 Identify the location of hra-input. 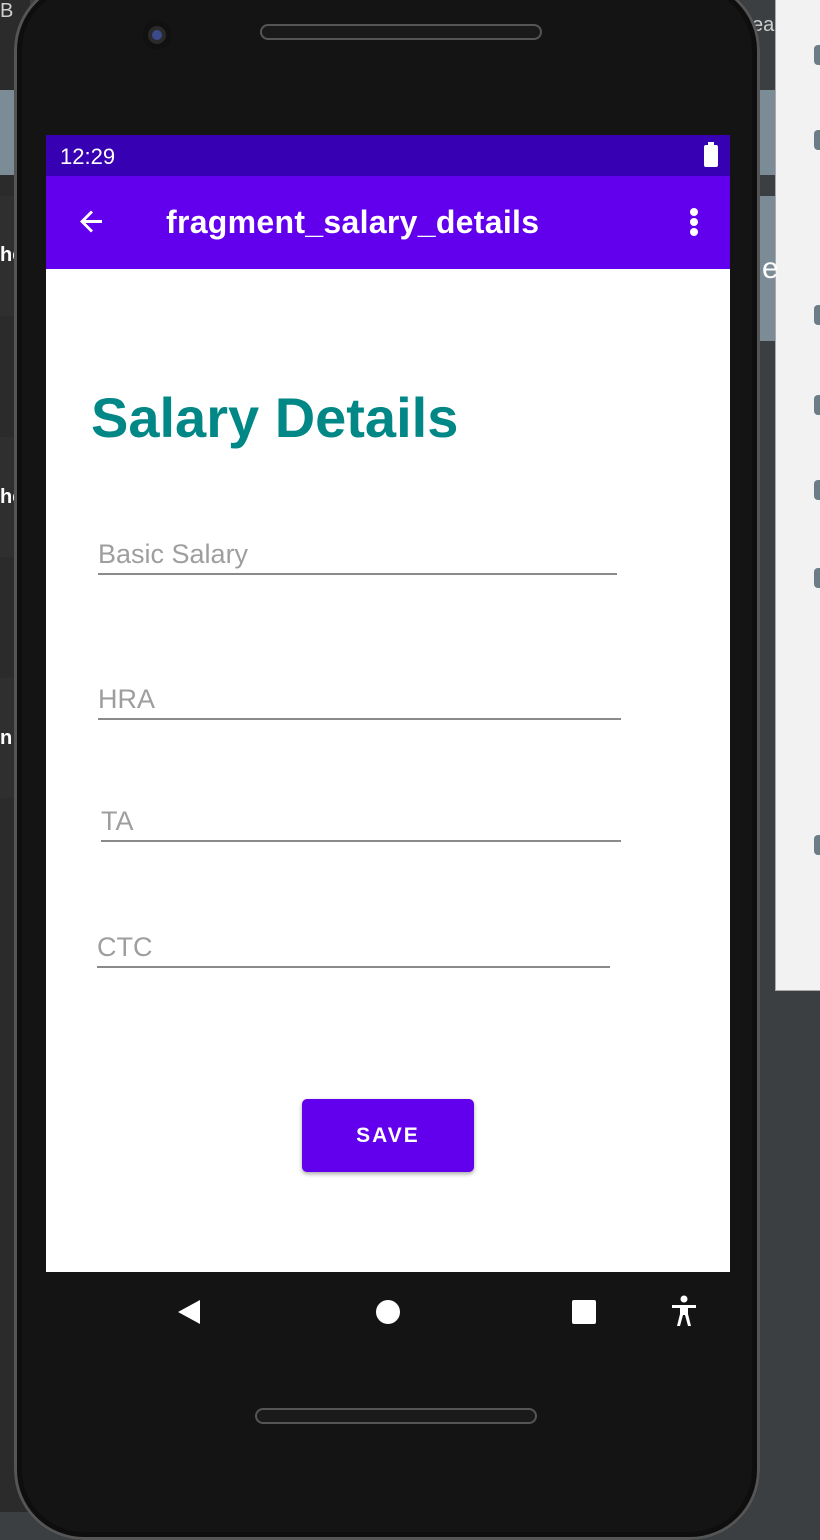
(359, 700).